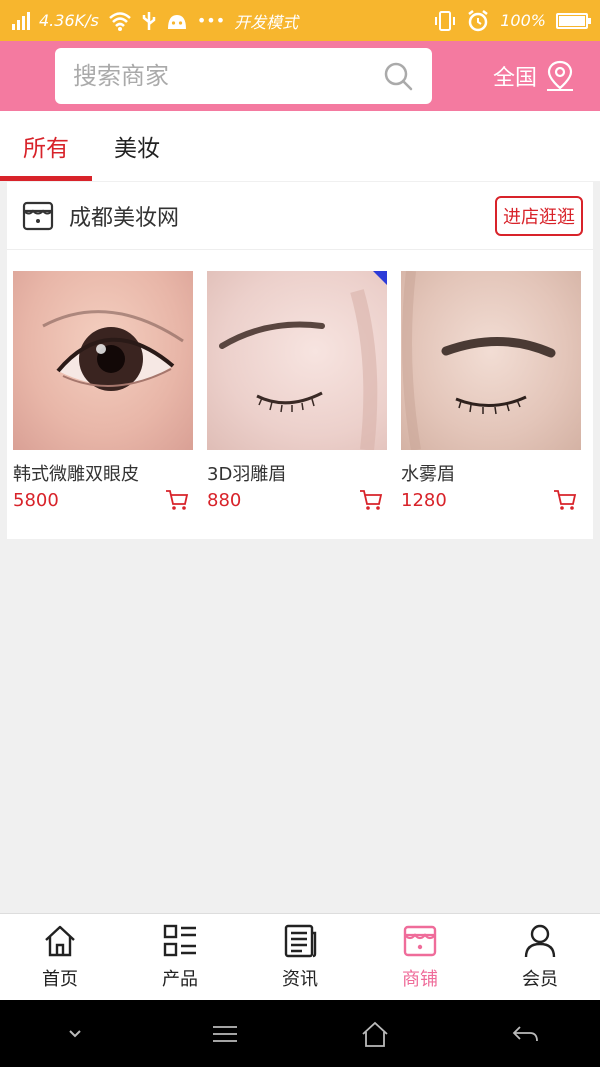  I want to click on nav-news: 资讯, so click(300, 957).